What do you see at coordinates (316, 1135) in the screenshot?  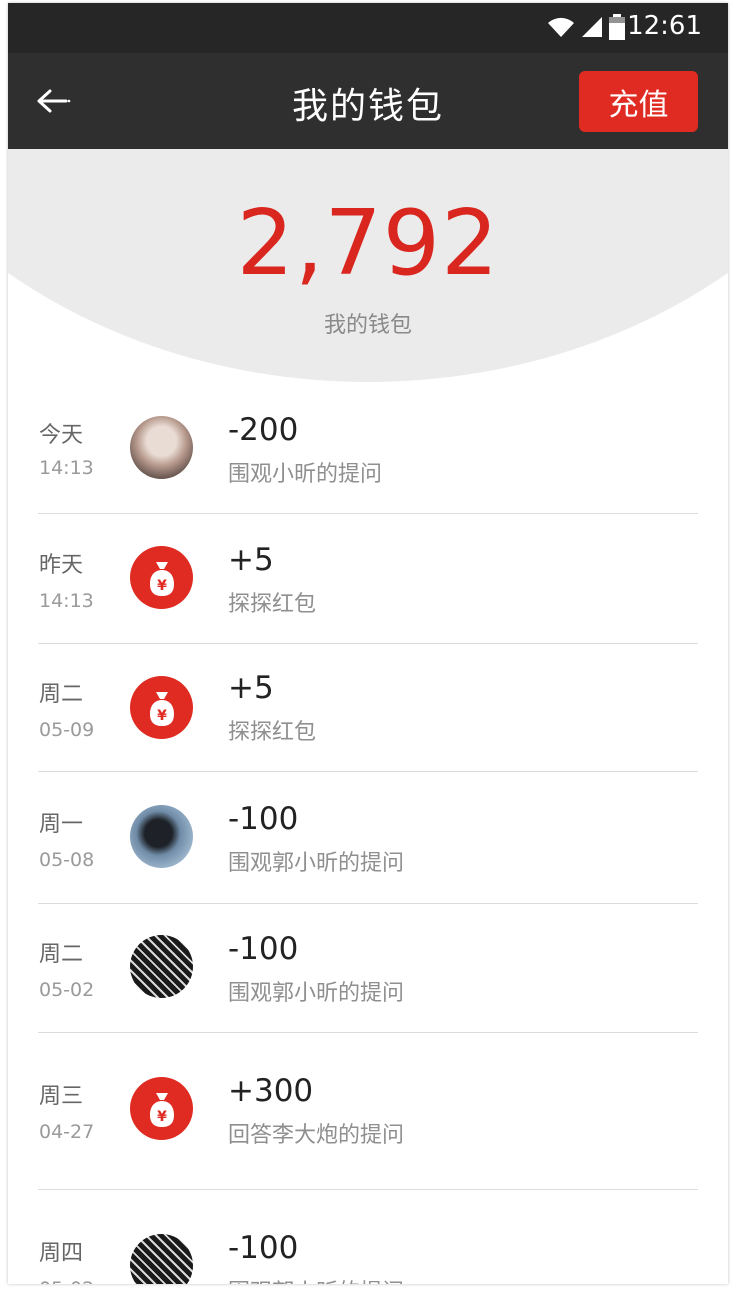 I see `transaction-description: 回答李大炮的提问` at bounding box center [316, 1135].